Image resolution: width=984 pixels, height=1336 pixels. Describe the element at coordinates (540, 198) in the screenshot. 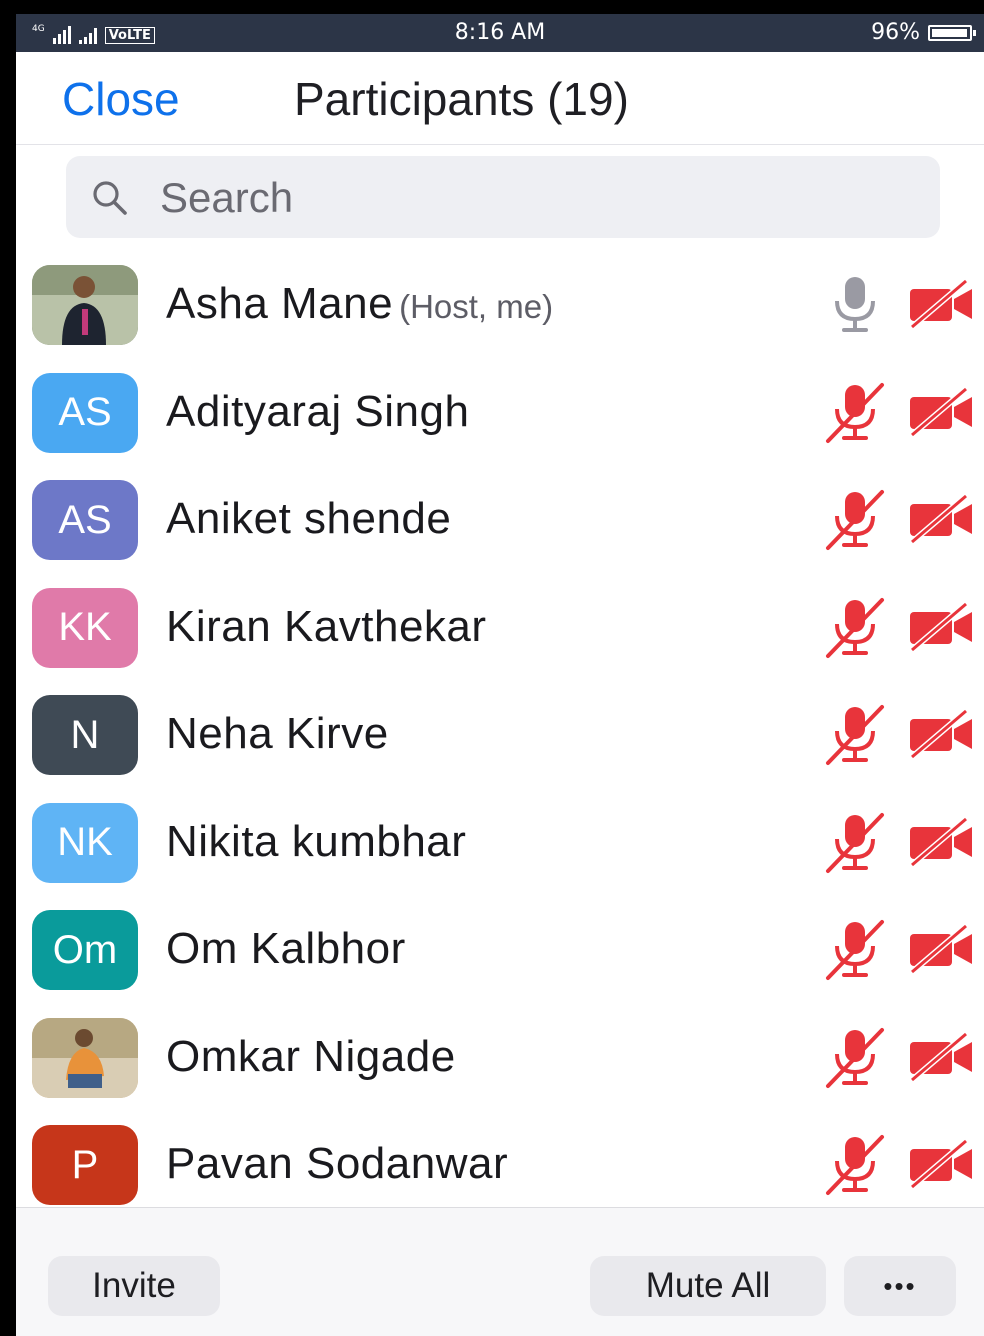

I see `search-input` at that location.